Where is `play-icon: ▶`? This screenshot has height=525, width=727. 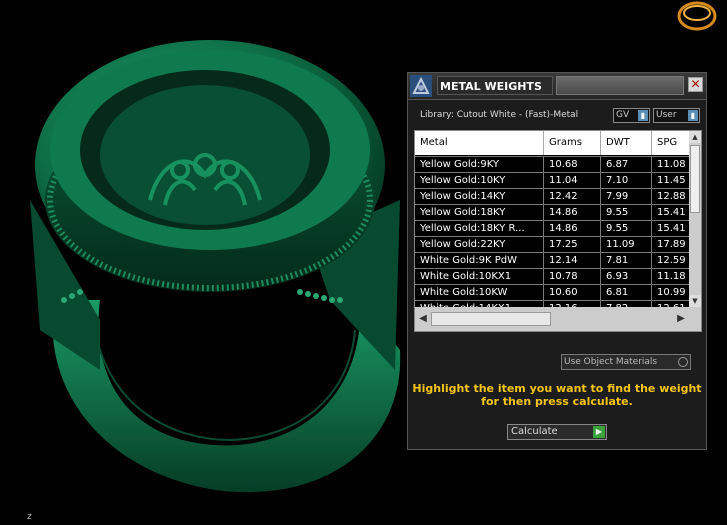
play-icon: ▶ is located at coordinates (599, 432).